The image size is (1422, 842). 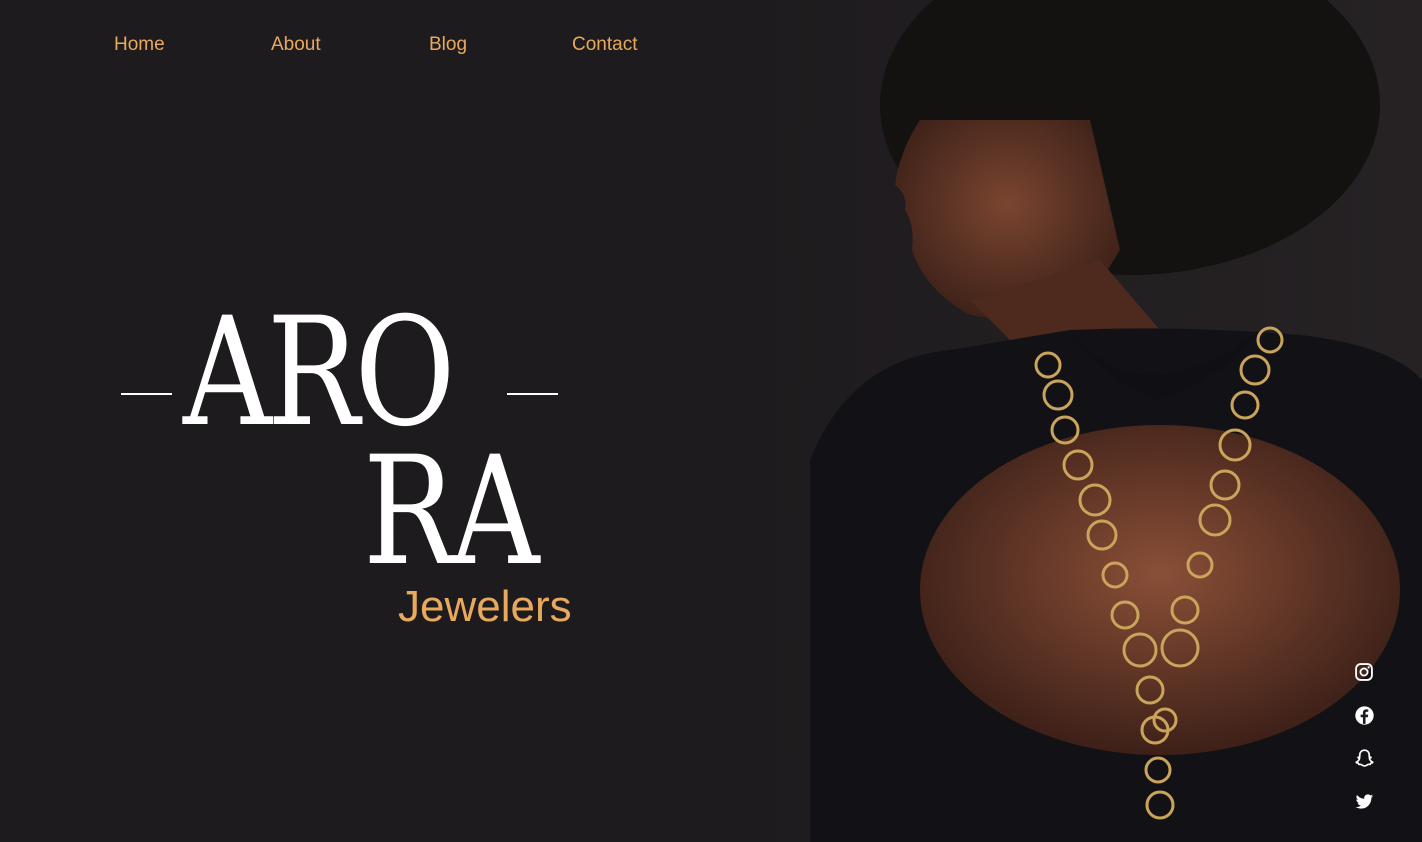 What do you see at coordinates (485, 606) in the screenshot?
I see `logo-subtitle: Jewelers` at bounding box center [485, 606].